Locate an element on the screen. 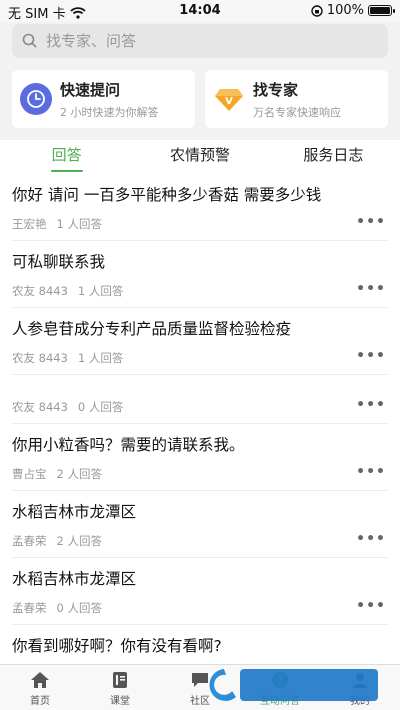  author-name: 曹占宝 is located at coordinates (29, 474).